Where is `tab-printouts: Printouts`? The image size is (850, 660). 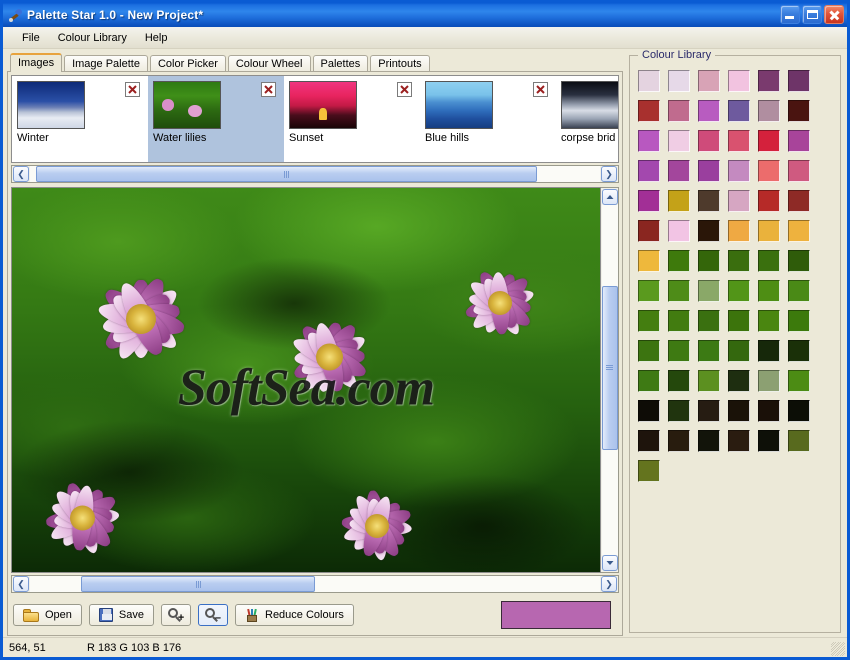
tab-printouts: Printouts is located at coordinates (400, 63).